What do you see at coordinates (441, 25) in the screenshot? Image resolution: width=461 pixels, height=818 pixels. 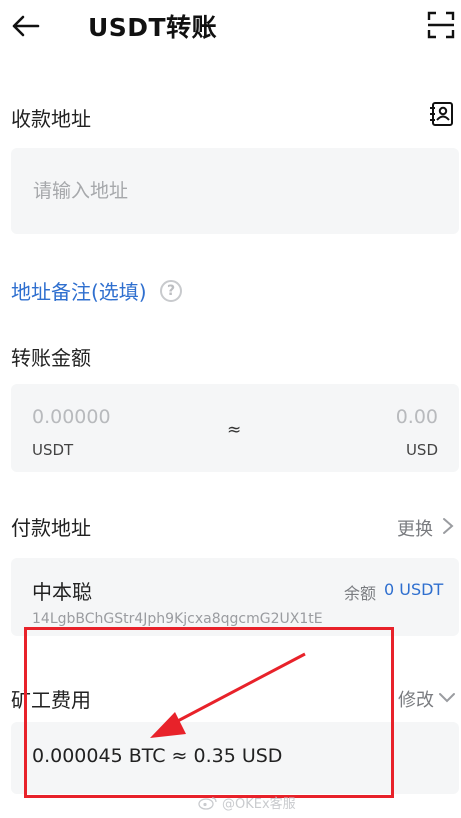 I see `scan-icon` at bounding box center [441, 25].